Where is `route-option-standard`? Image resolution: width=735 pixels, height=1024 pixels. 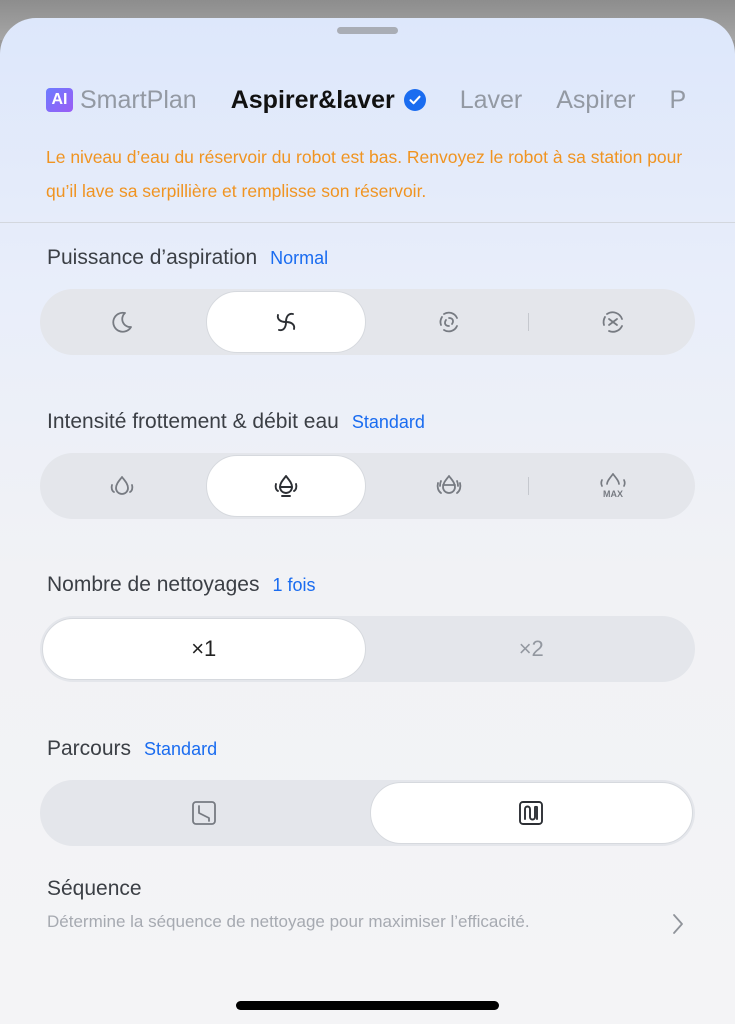 route-option-standard is located at coordinates (532, 813).